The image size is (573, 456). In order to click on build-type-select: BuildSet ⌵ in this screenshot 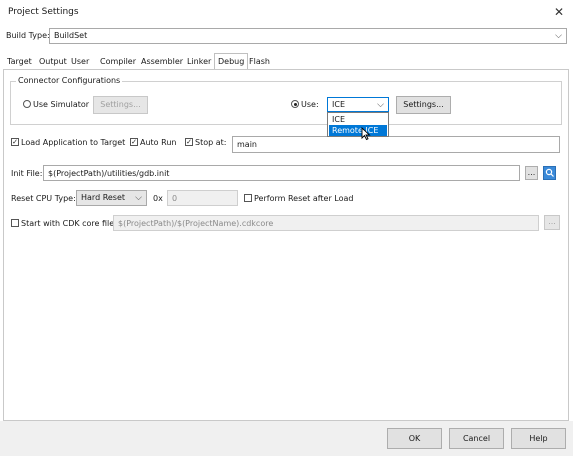, I will do `click(308, 36)`.